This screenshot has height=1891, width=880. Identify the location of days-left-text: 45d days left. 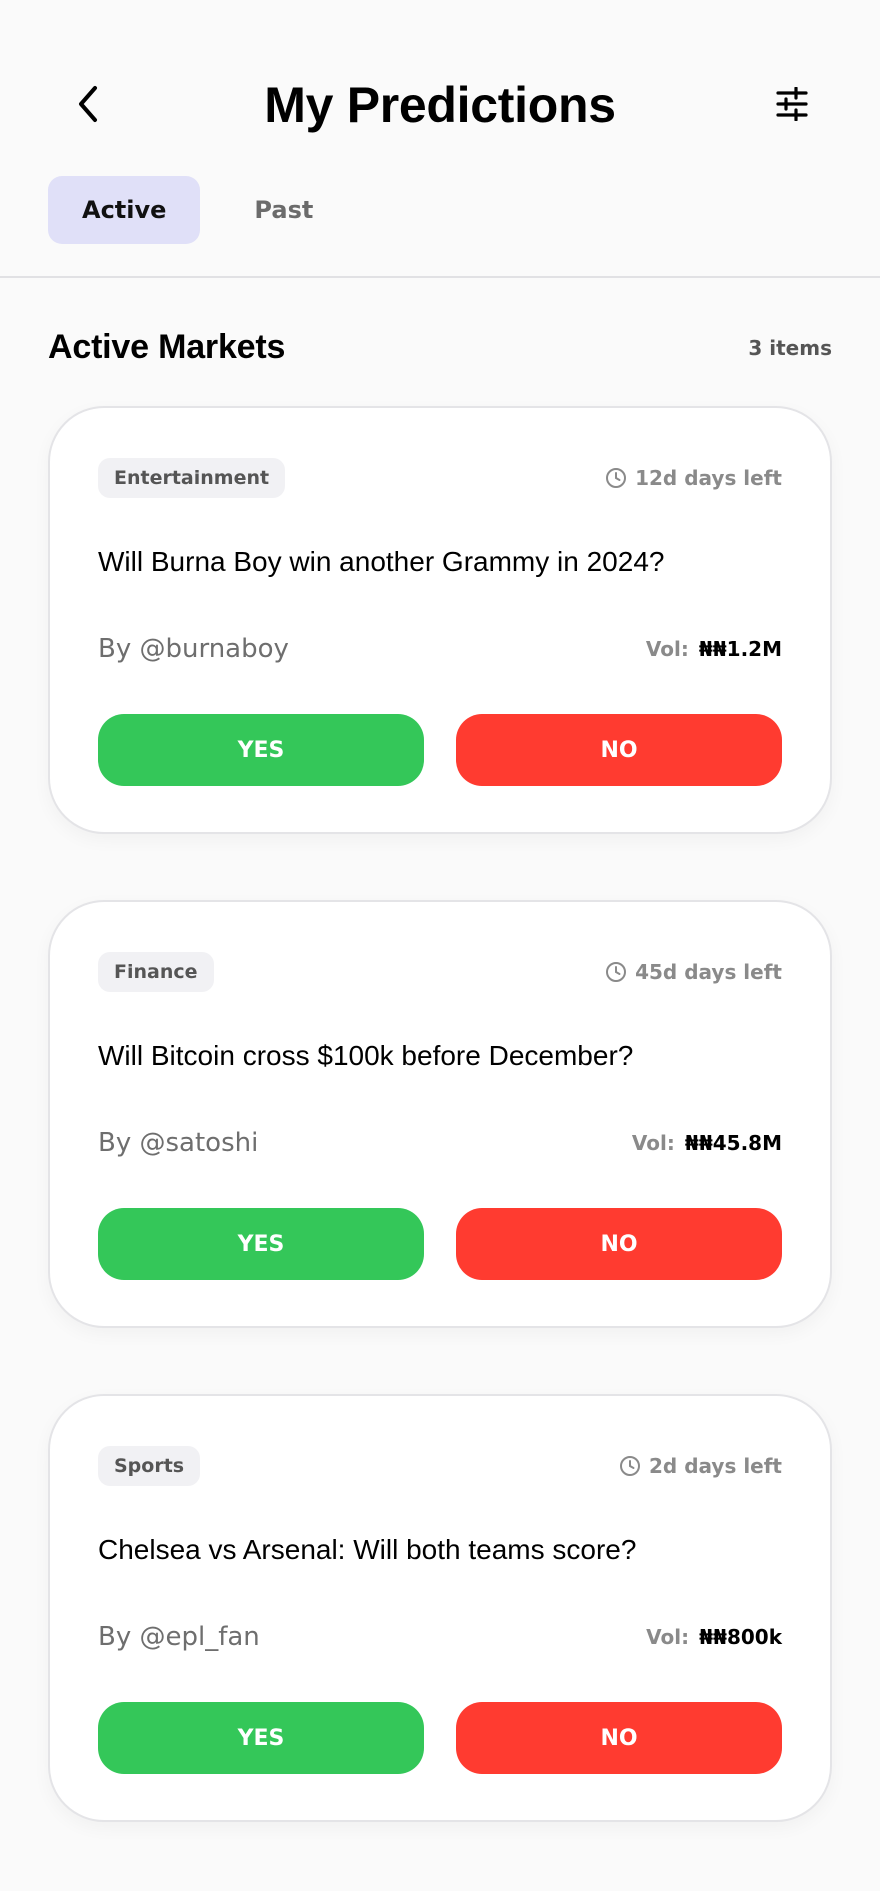
(708, 972).